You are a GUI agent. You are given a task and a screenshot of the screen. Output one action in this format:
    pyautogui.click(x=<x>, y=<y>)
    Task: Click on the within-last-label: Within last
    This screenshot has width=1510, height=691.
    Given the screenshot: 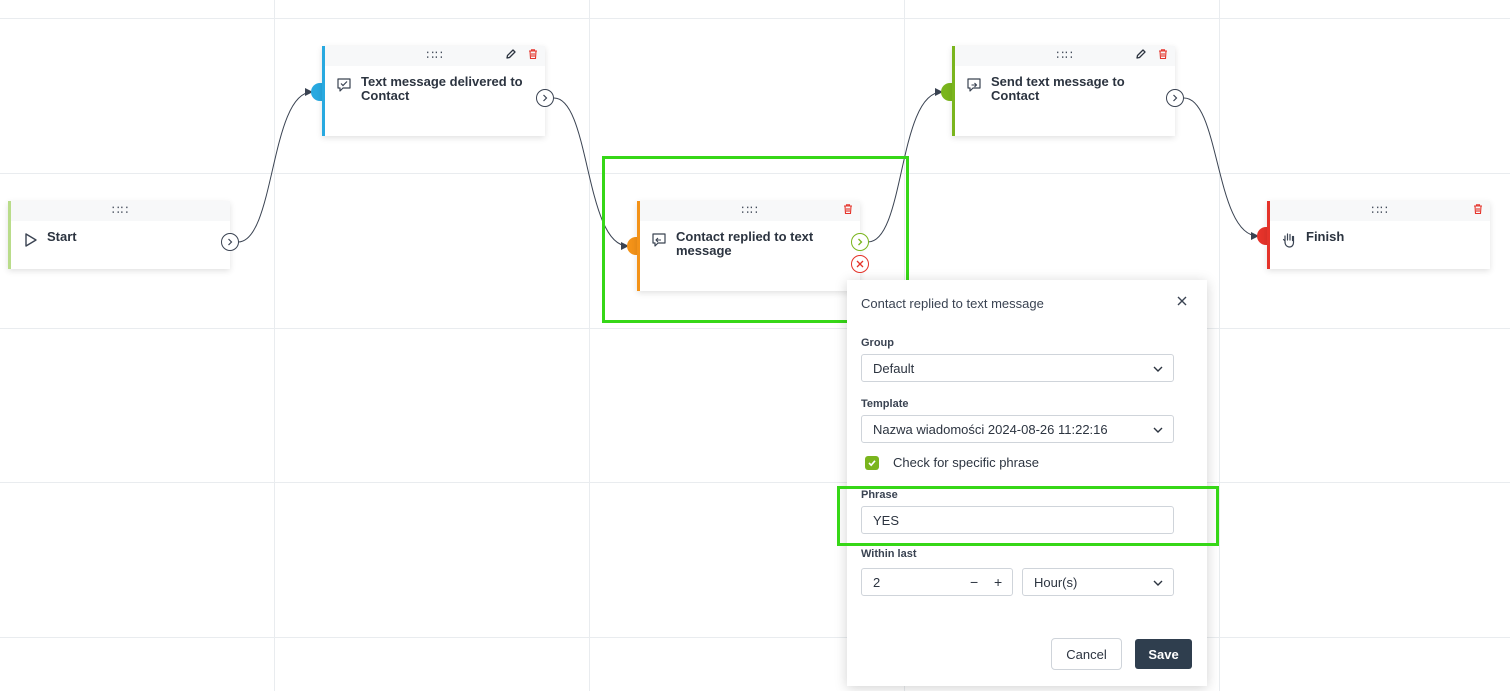 What is the action you would take?
    pyautogui.click(x=889, y=554)
    